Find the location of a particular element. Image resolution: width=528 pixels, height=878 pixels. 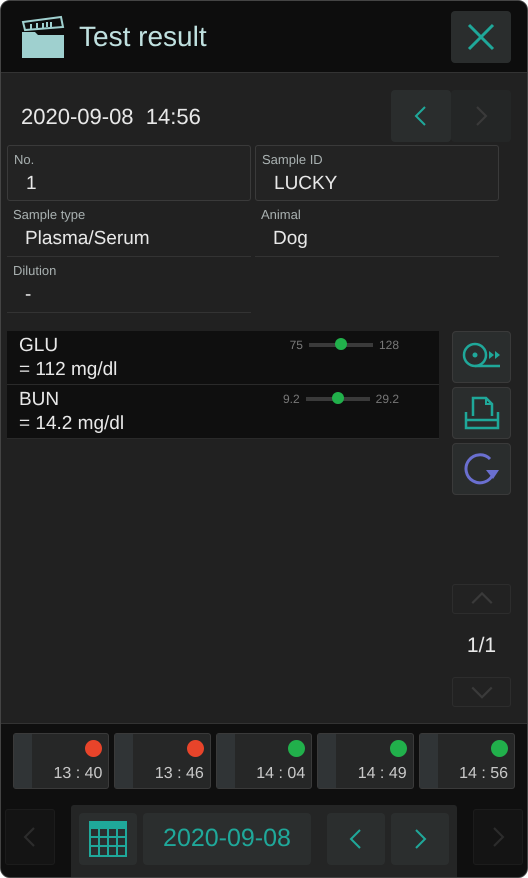

range-high: 29.2 is located at coordinates (387, 399).